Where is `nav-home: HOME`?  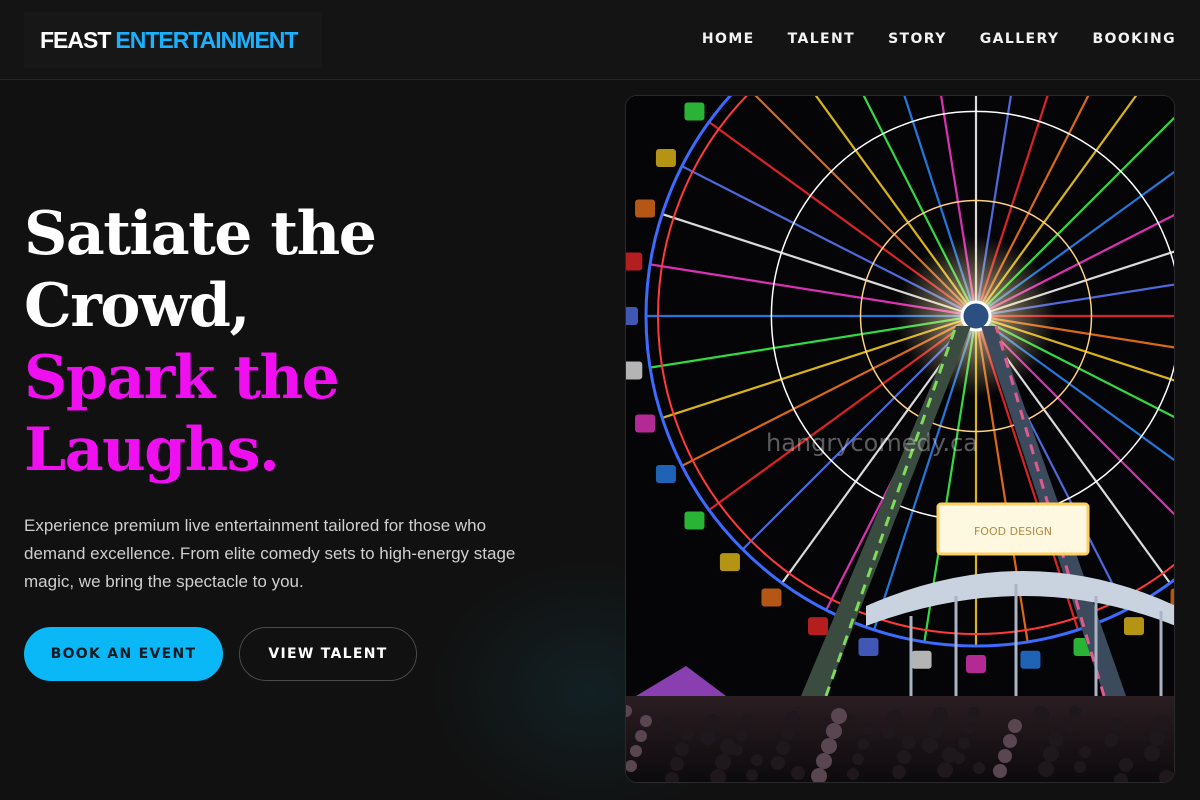 nav-home: HOME is located at coordinates (728, 39).